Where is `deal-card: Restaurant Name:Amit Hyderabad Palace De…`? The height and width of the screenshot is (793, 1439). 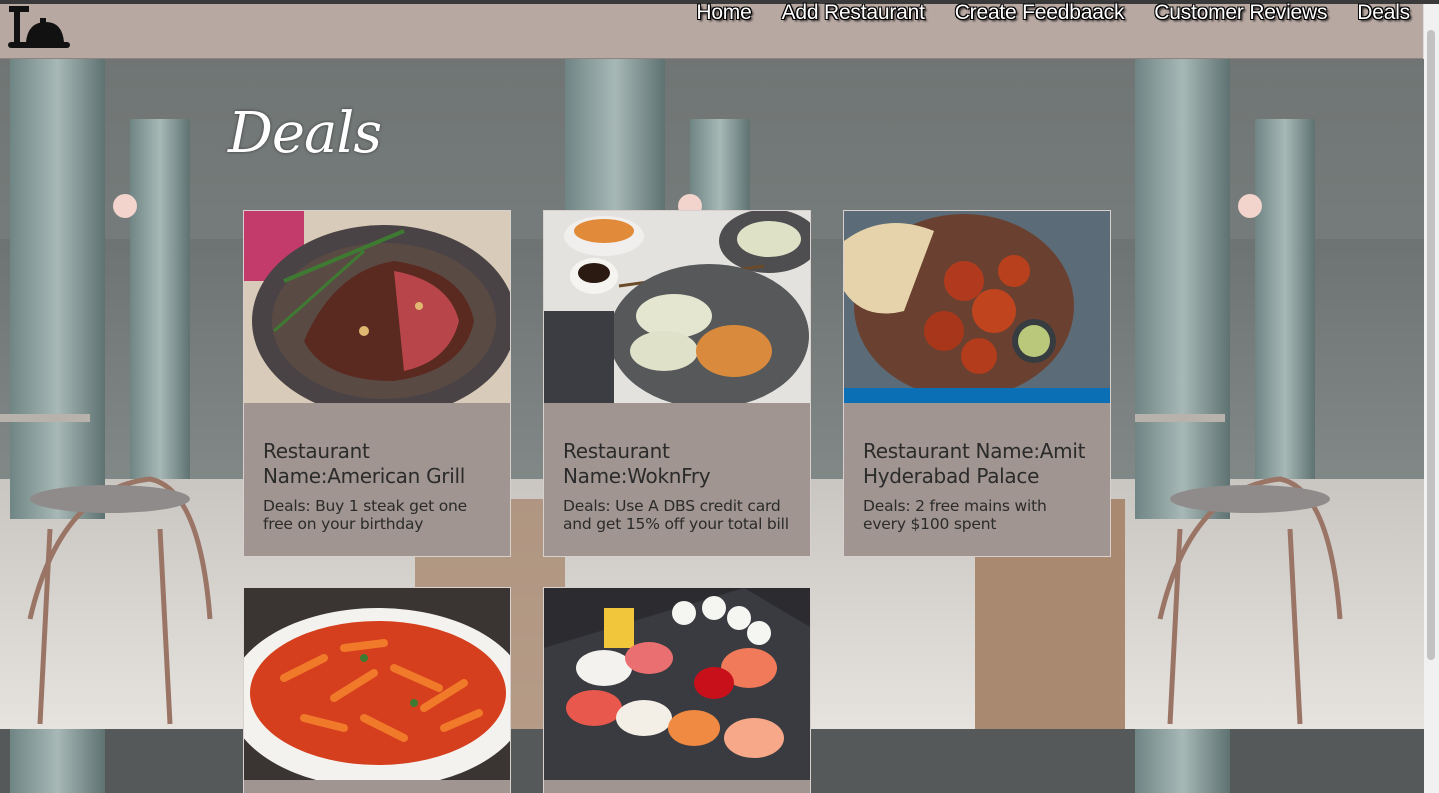 deal-card: Restaurant Name:Amit Hyderabad Palace De… is located at coordinates (977, 383).